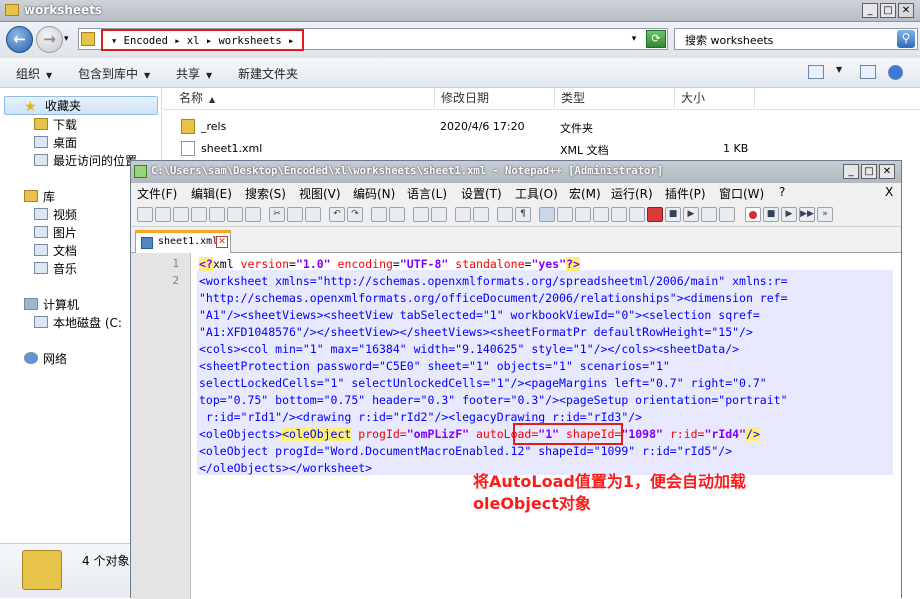 This screenshot has height=599, width=920. What do you see at coordinates (427, 193) in the screenshot?
I see `menu-language: 语言(L)` at bounding box center [427, 193].